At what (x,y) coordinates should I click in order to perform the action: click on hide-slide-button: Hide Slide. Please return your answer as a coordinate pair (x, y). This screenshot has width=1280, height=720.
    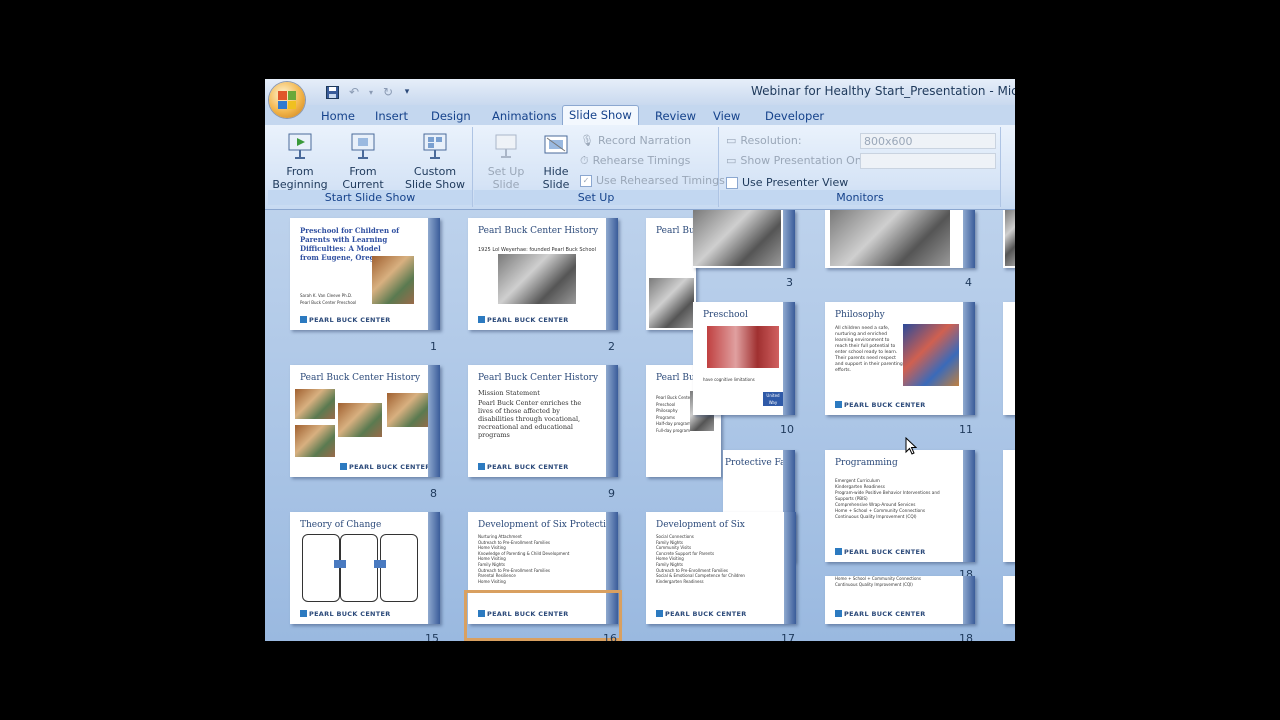
    Looking at the image, I should click on (556, 161).